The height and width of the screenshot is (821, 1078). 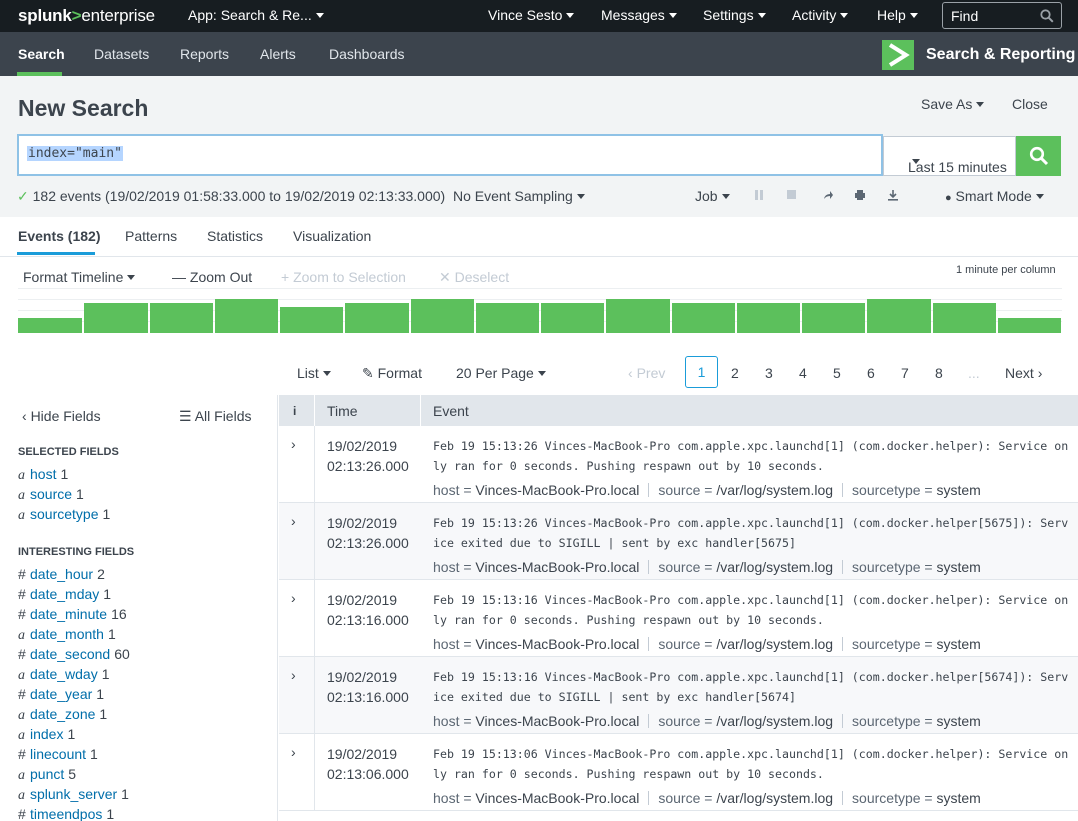 I want to click on page-6-button: 6, so click(x=871, y=373).